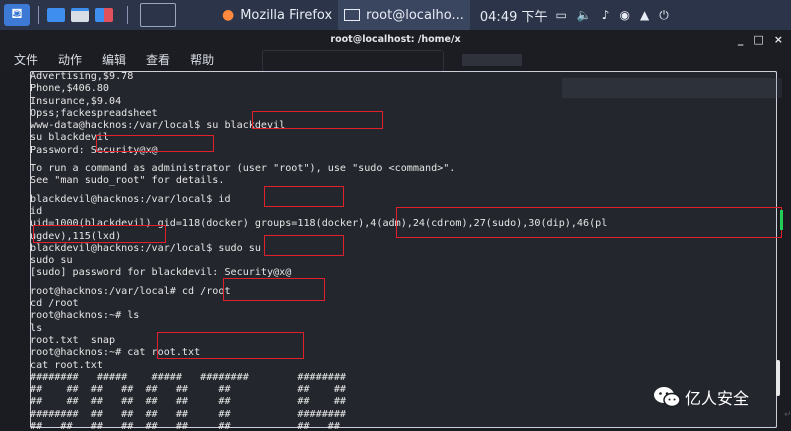  I want to click on watermark-text: 亿人安全, so click(717, 398).